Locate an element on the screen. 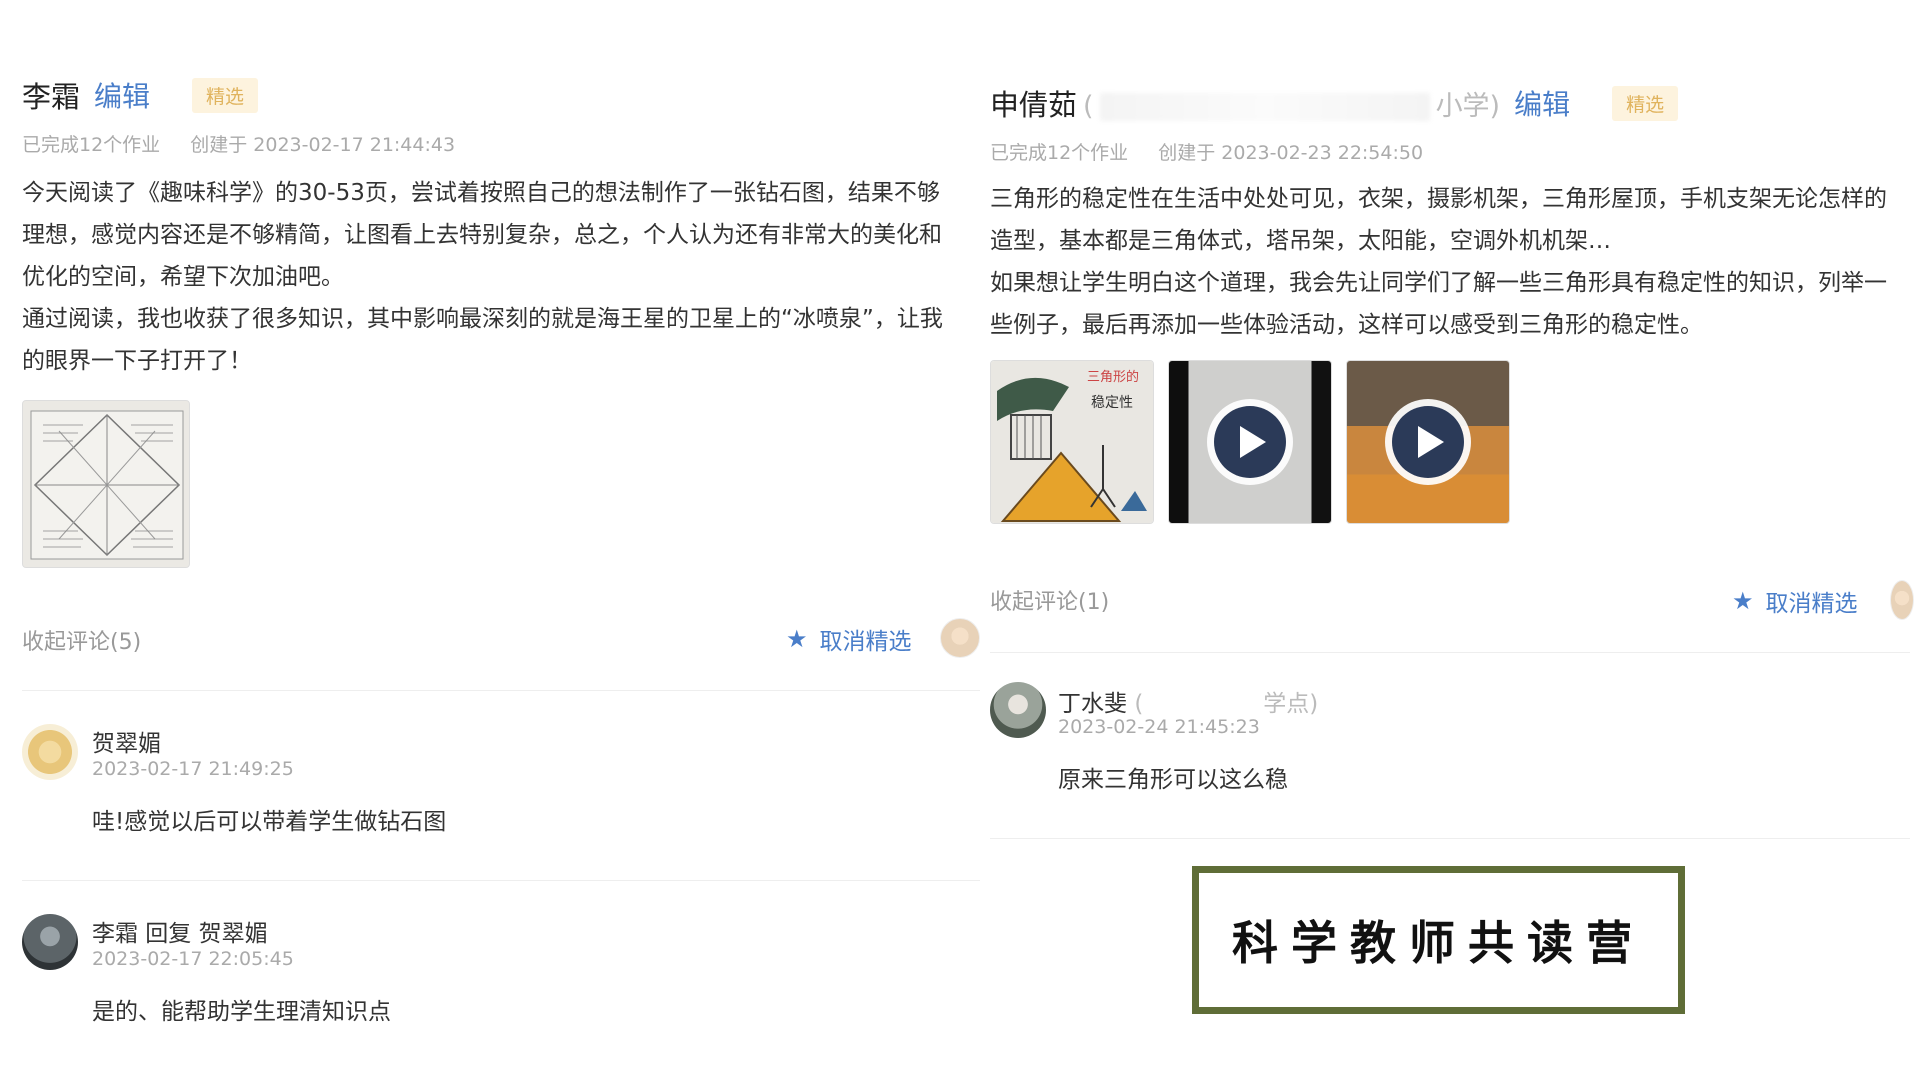  post-image-diamond-chart is located at coordinates (106, 484).